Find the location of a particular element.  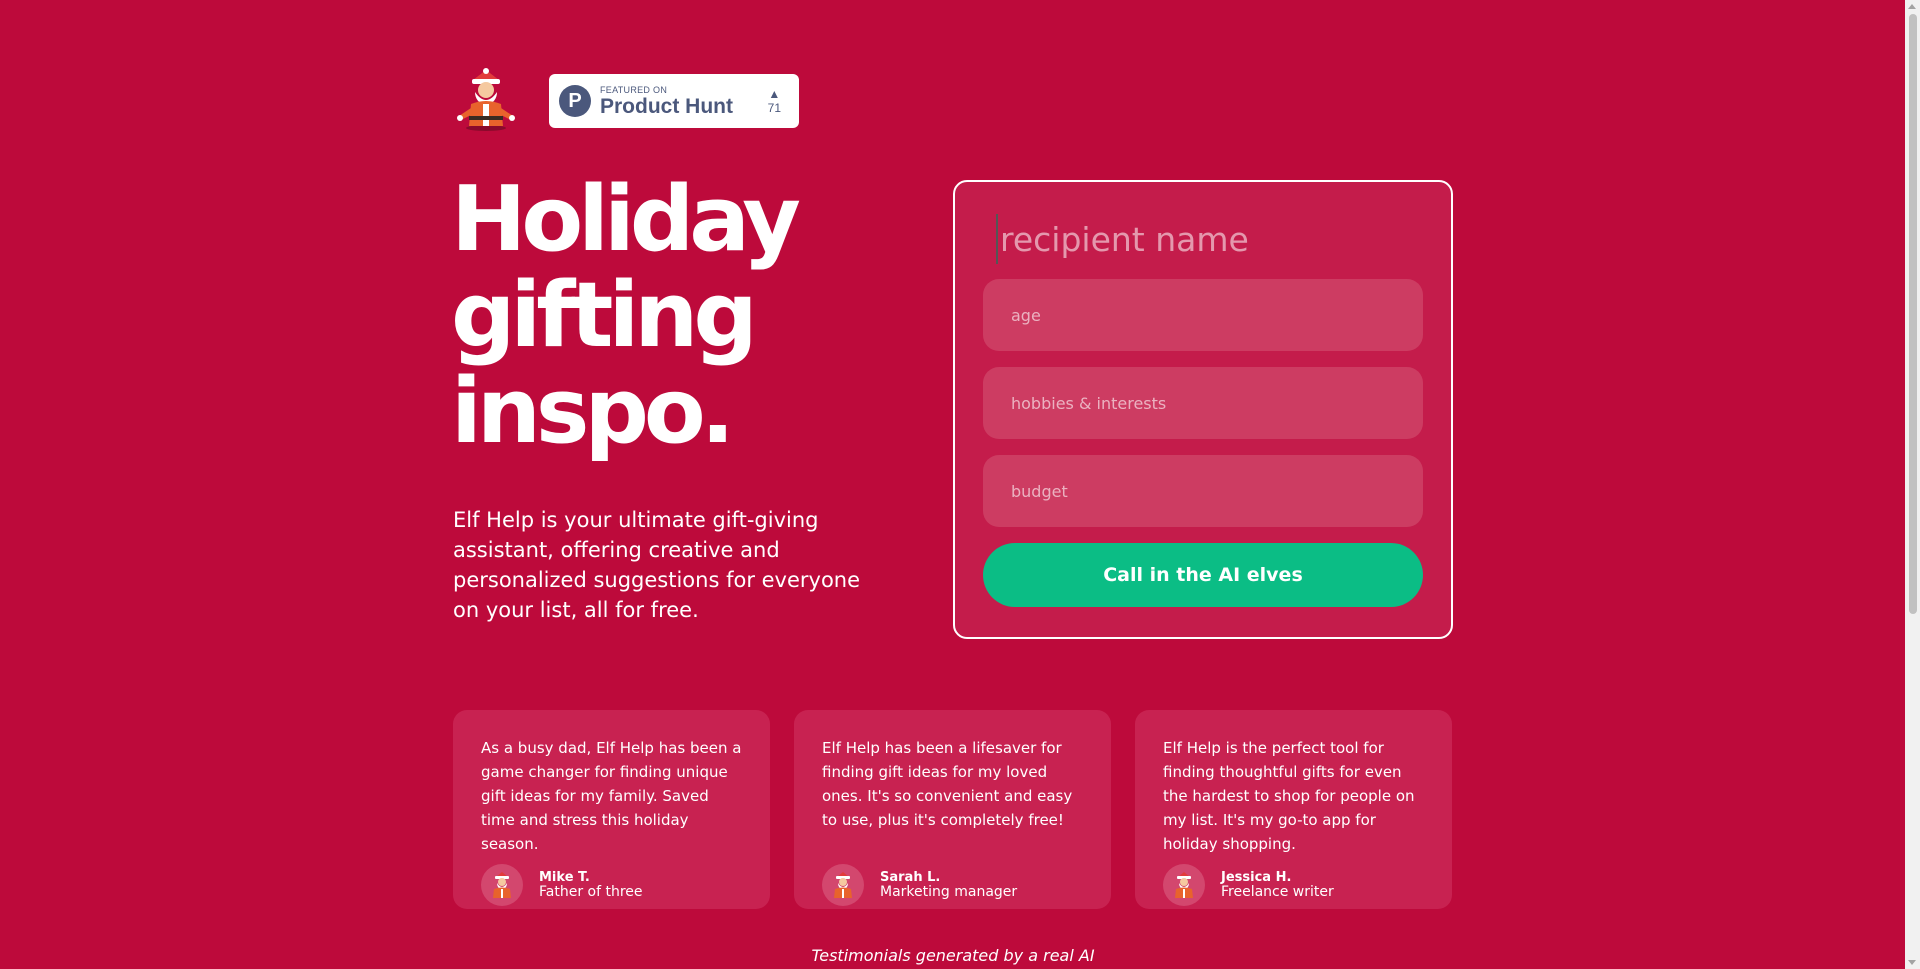

product-hunt-logo-icon: P is located at coordinates (575, 101).